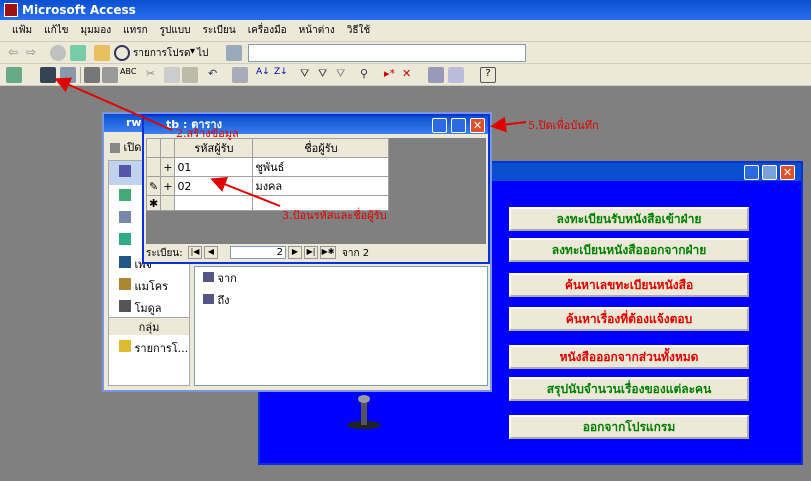  Describe the element at coordinates (153, 167) in the screenshot. I see `row-selector` at that location.